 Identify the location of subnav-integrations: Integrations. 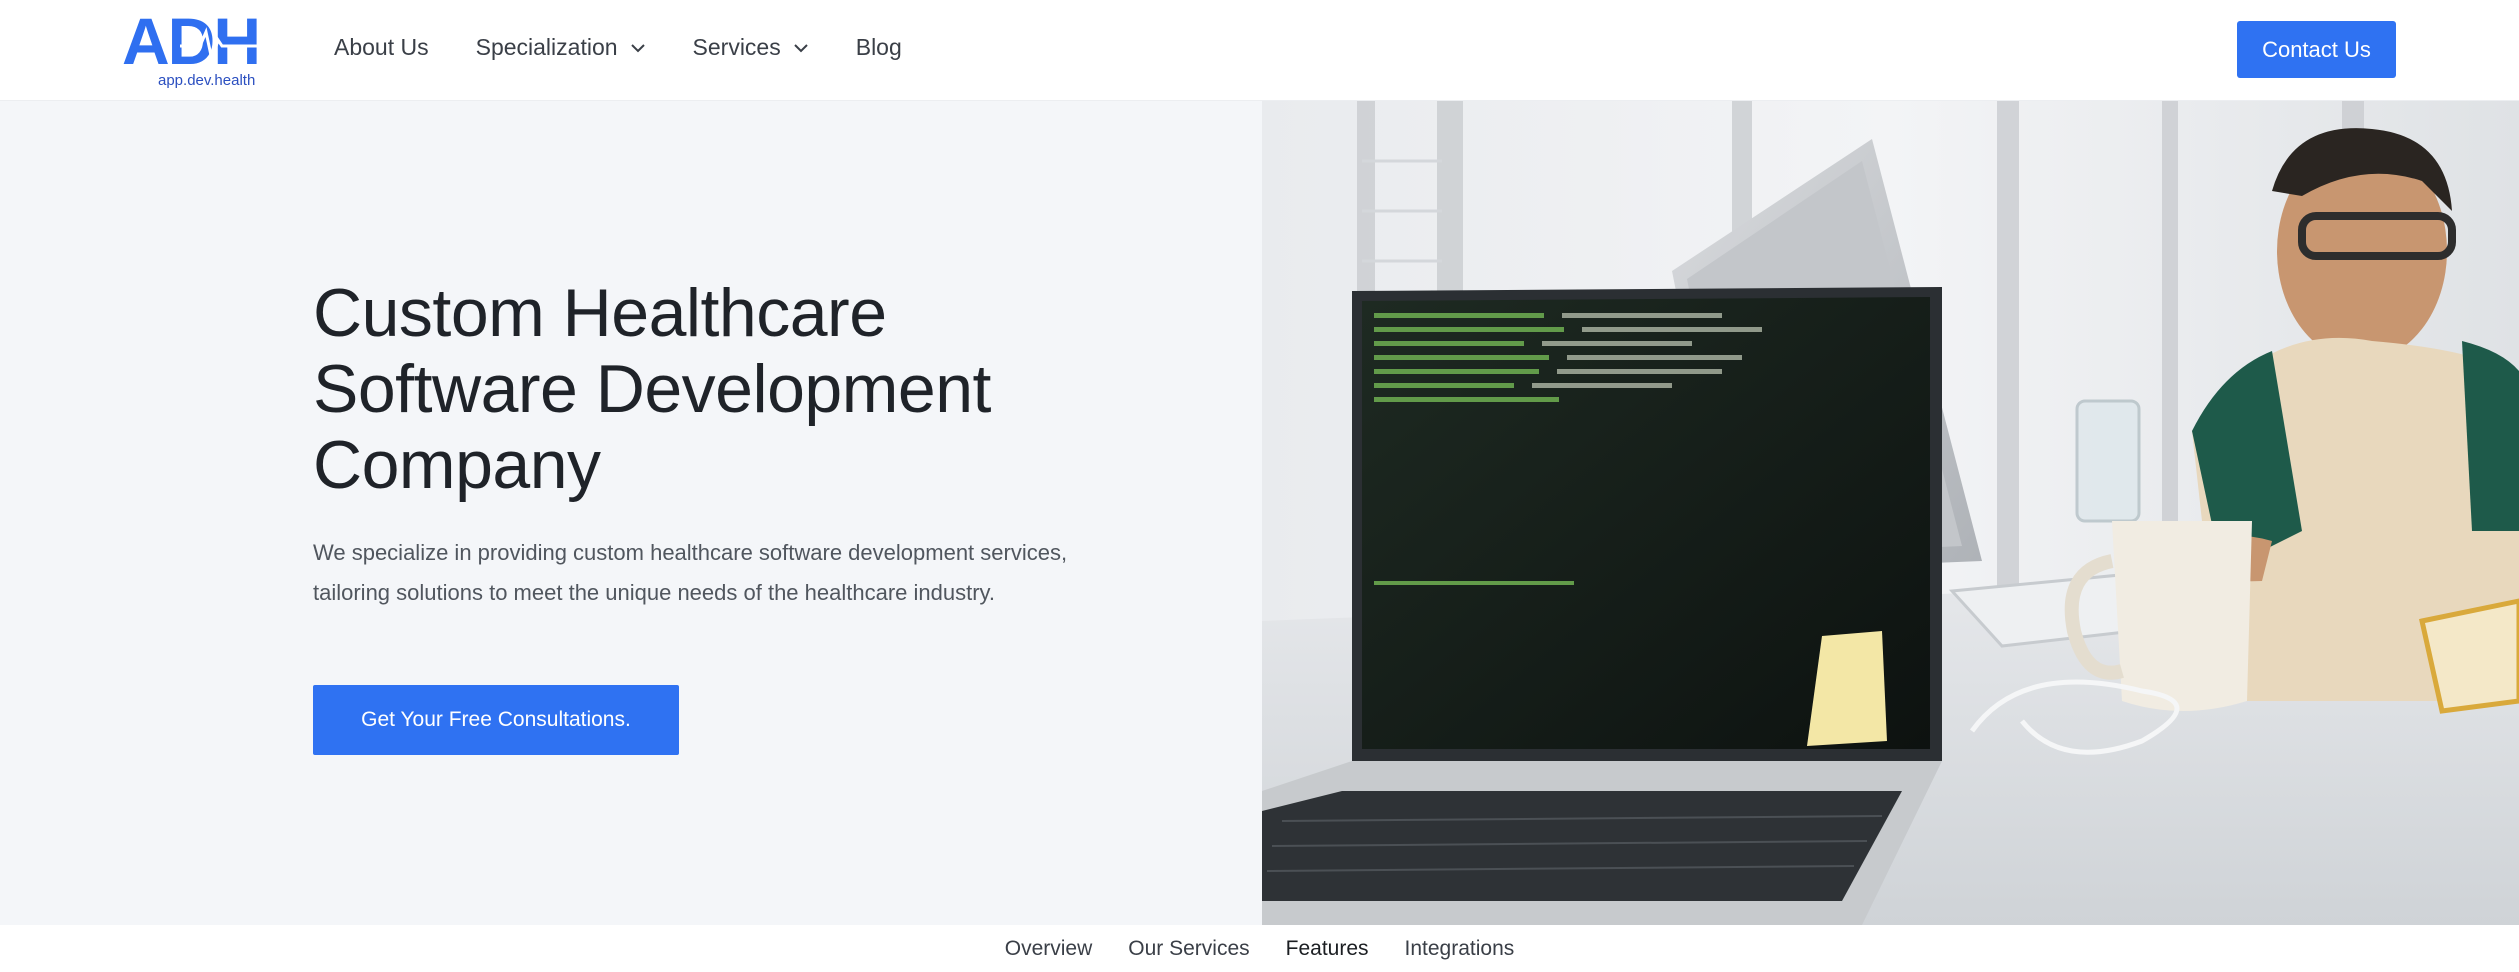
(1460, 949).